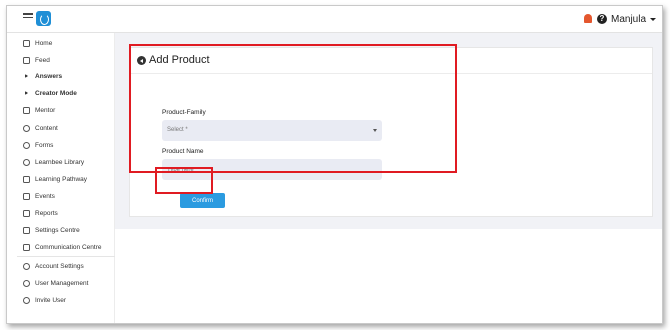 The image size is (670, 330). Describe the element at coordinates (184, 180) in the screenshot. I see `confirm-highlight-annotation` at that location.